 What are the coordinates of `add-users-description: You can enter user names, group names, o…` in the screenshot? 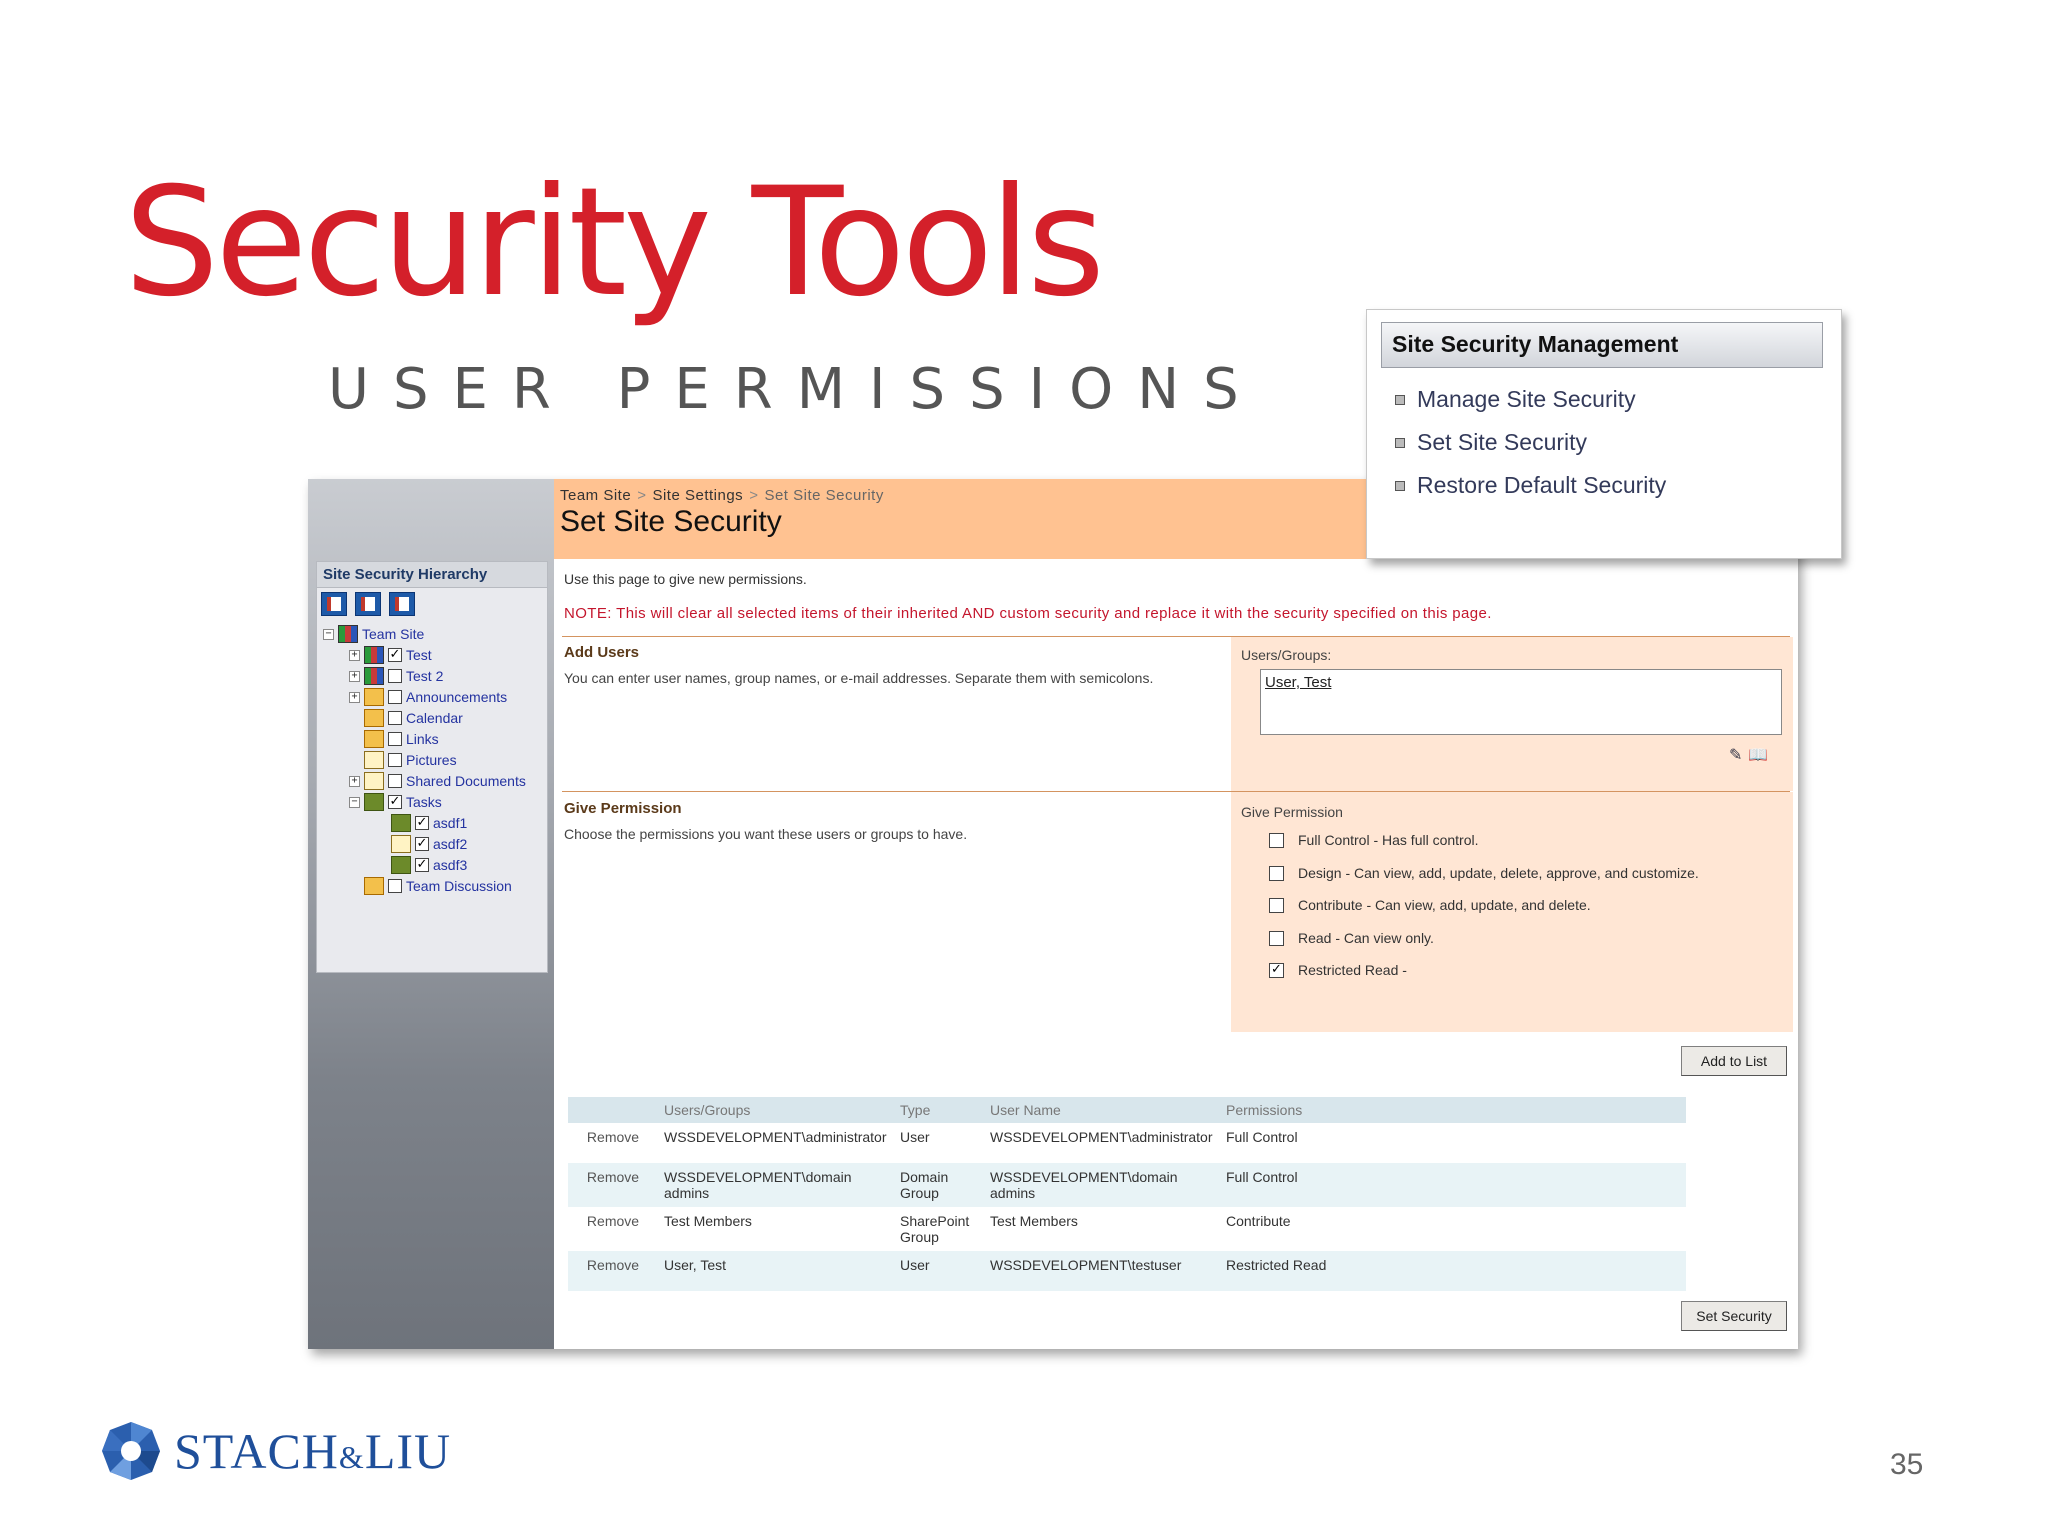 It's located at (859, 678).